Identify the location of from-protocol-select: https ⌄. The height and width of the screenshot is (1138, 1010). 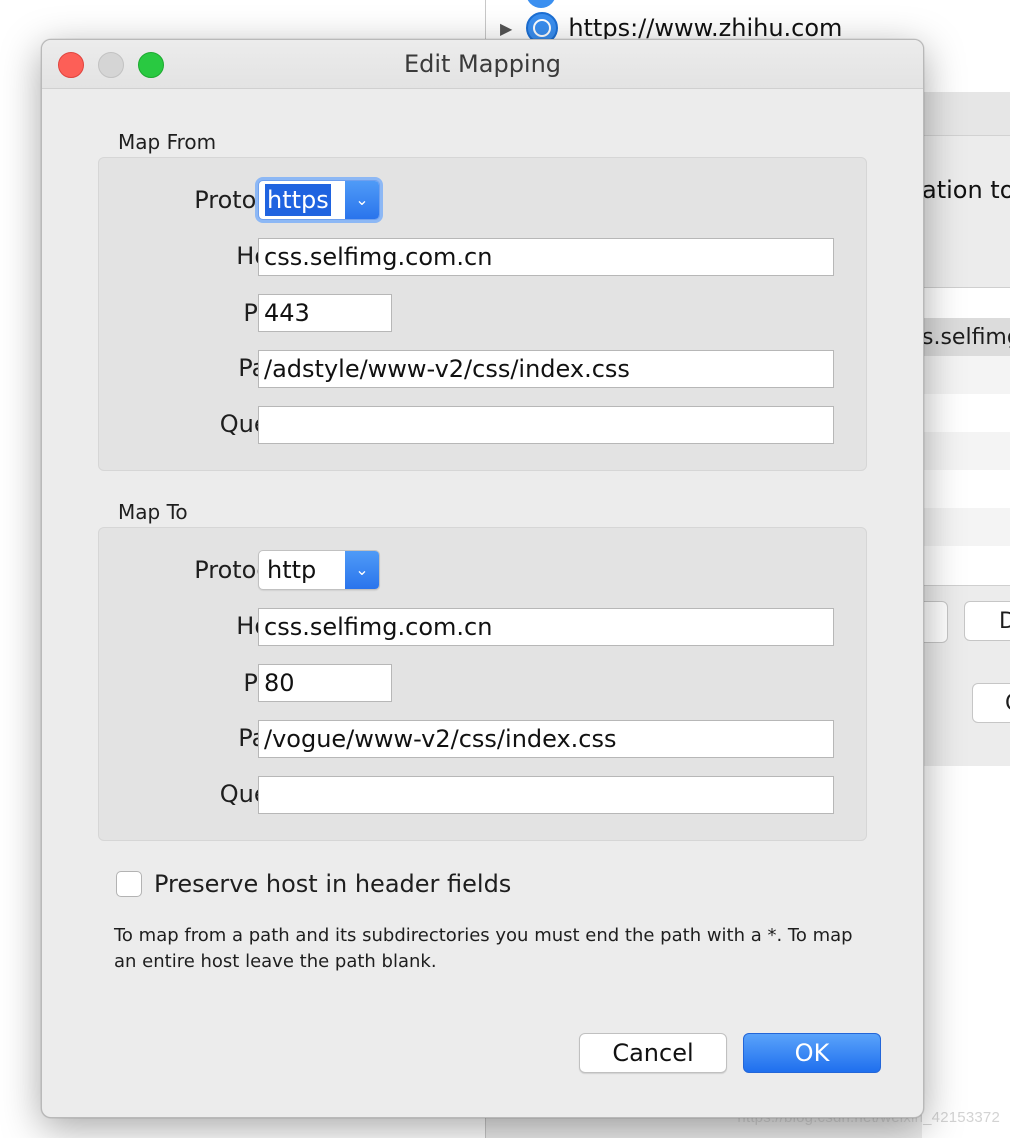
(319, 200).